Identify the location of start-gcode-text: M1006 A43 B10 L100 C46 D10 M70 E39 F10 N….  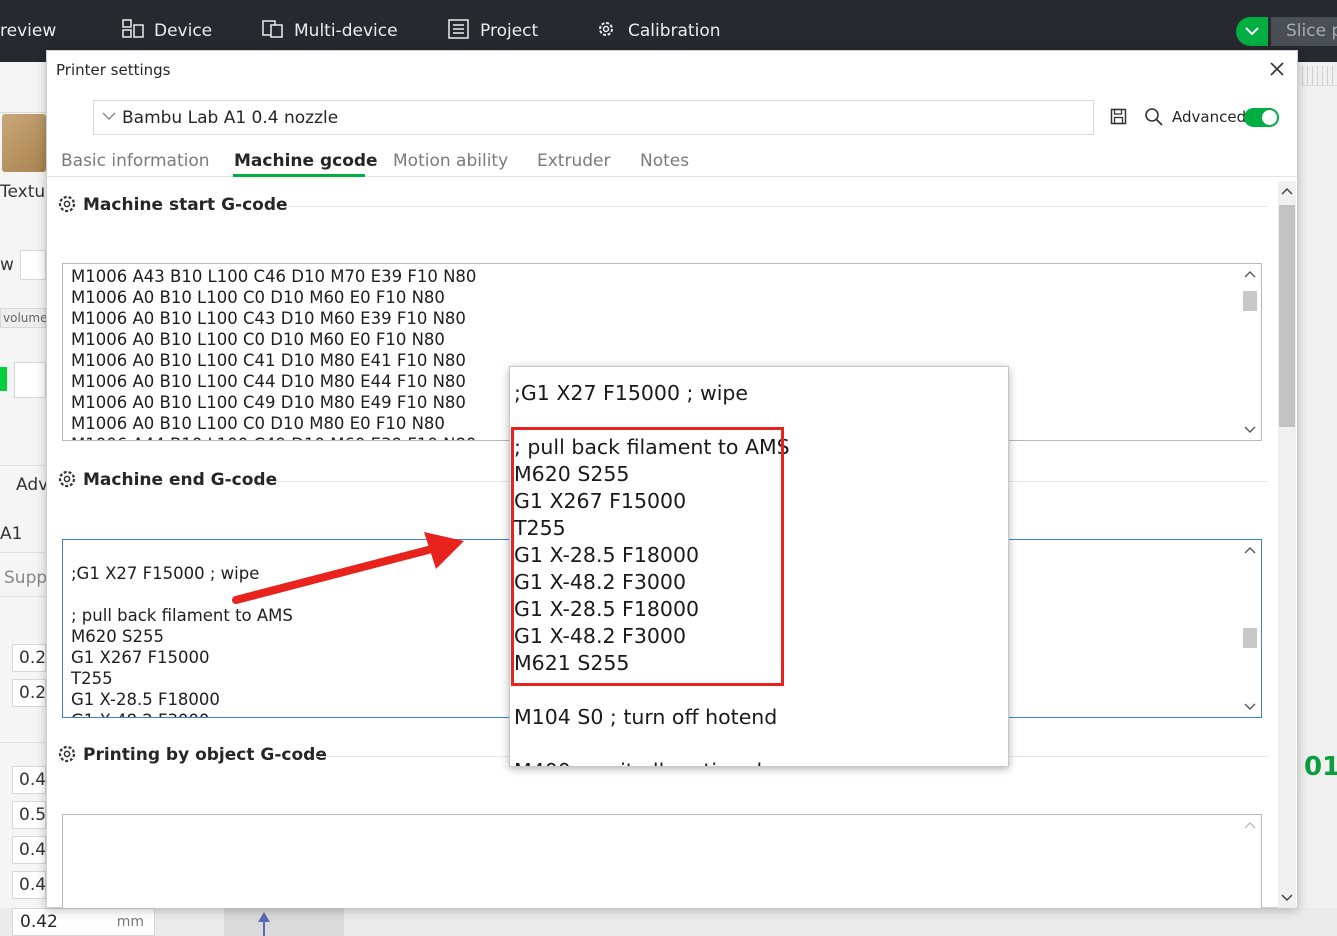
(274, 353).